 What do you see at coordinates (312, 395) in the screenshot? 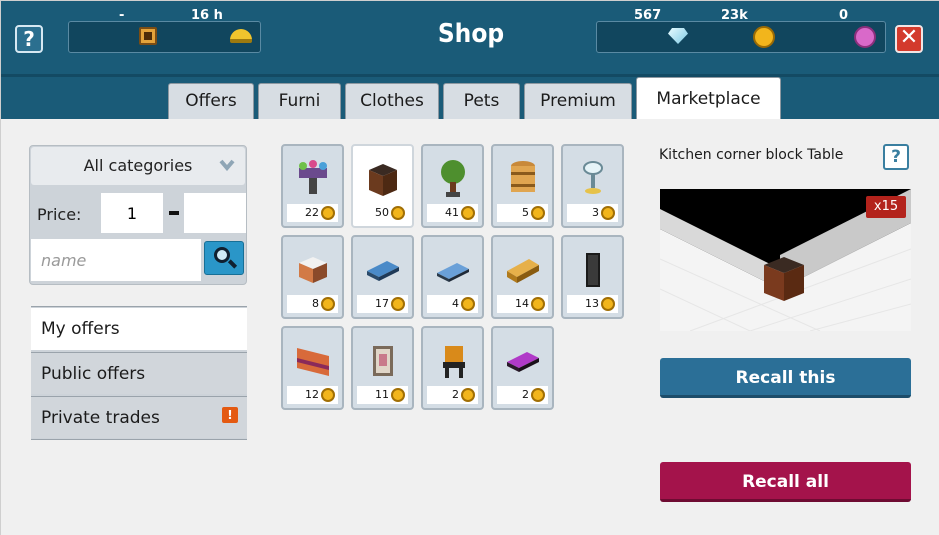
I see `item-price: 12` at bounding box center [312, 395].